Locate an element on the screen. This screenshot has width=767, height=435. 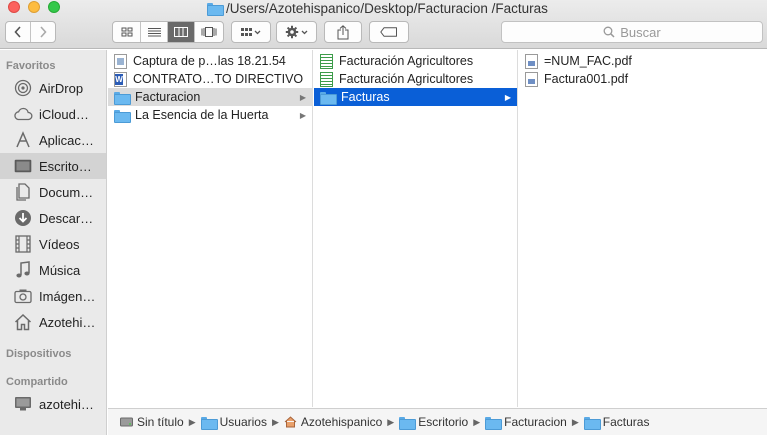
gear-icon is located at coordinates (296, 32).